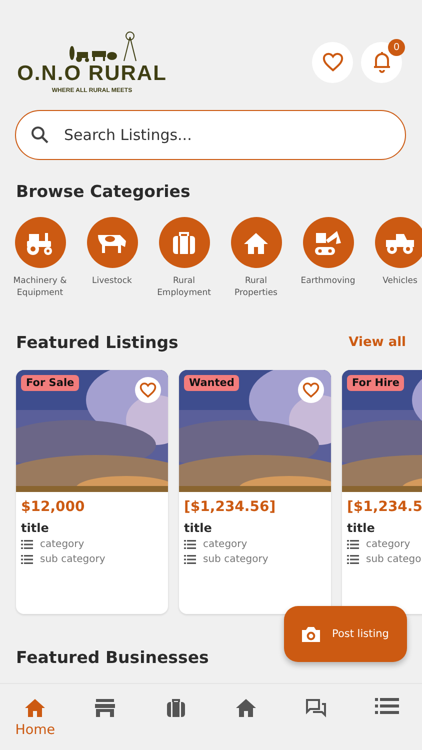 This screenshot has height=750, width=422. Describe the element at coordinates (230, 507) in the screenshot. I see `listing-price: [$1,234.56]` at that location.